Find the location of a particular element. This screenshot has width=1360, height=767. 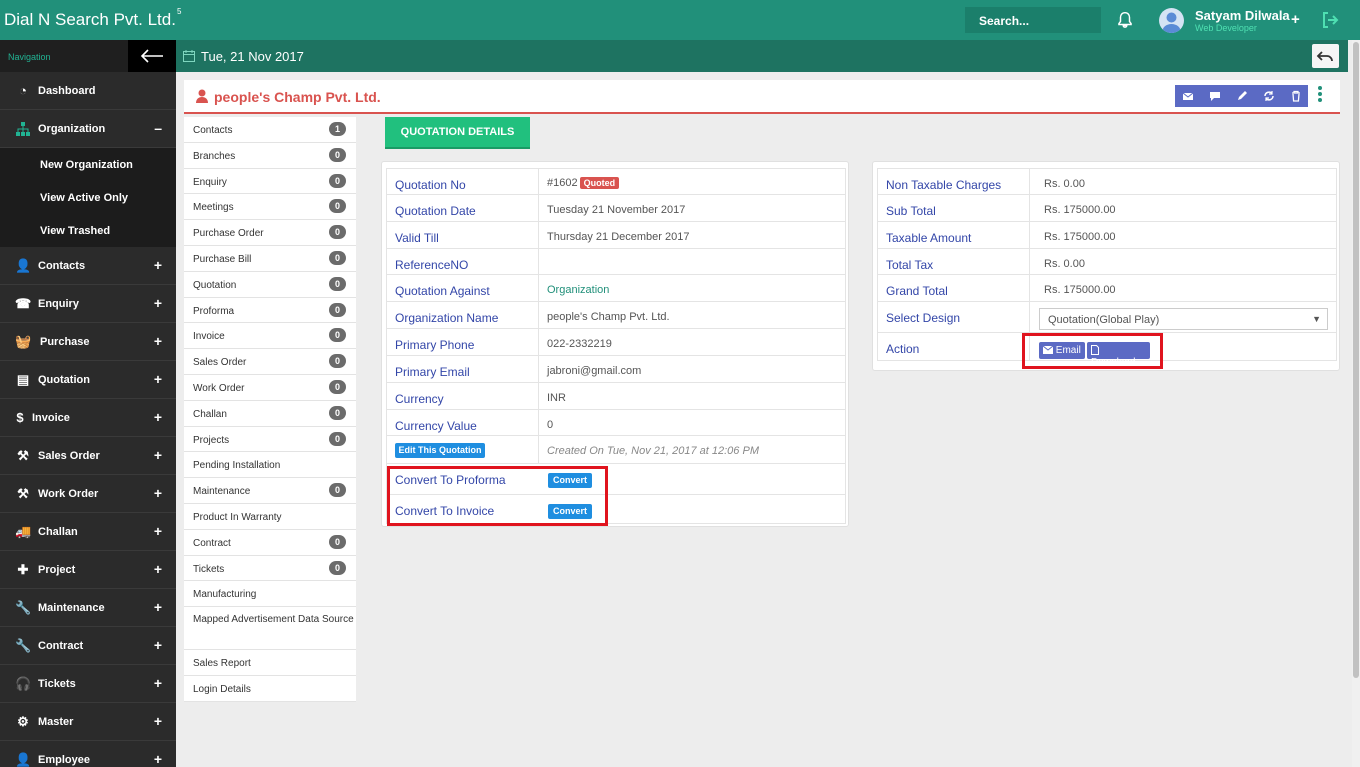

row-label: Quotation Date is located at coordinates (463, 208).